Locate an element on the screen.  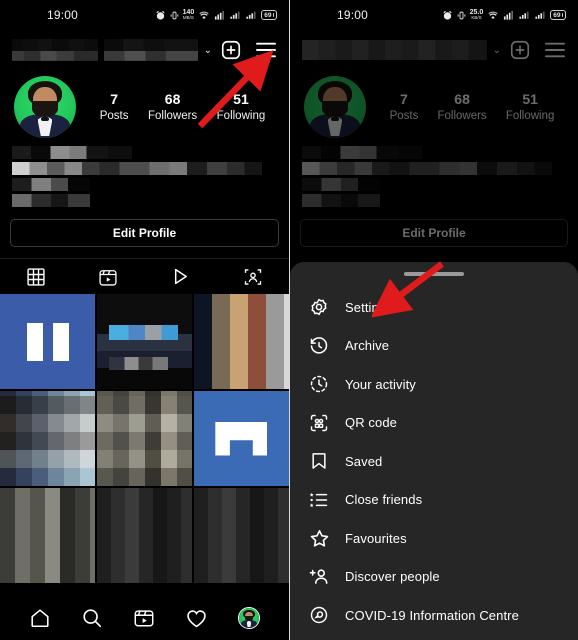
menu-item-settings: Settings is located at coordinates (434, 307).